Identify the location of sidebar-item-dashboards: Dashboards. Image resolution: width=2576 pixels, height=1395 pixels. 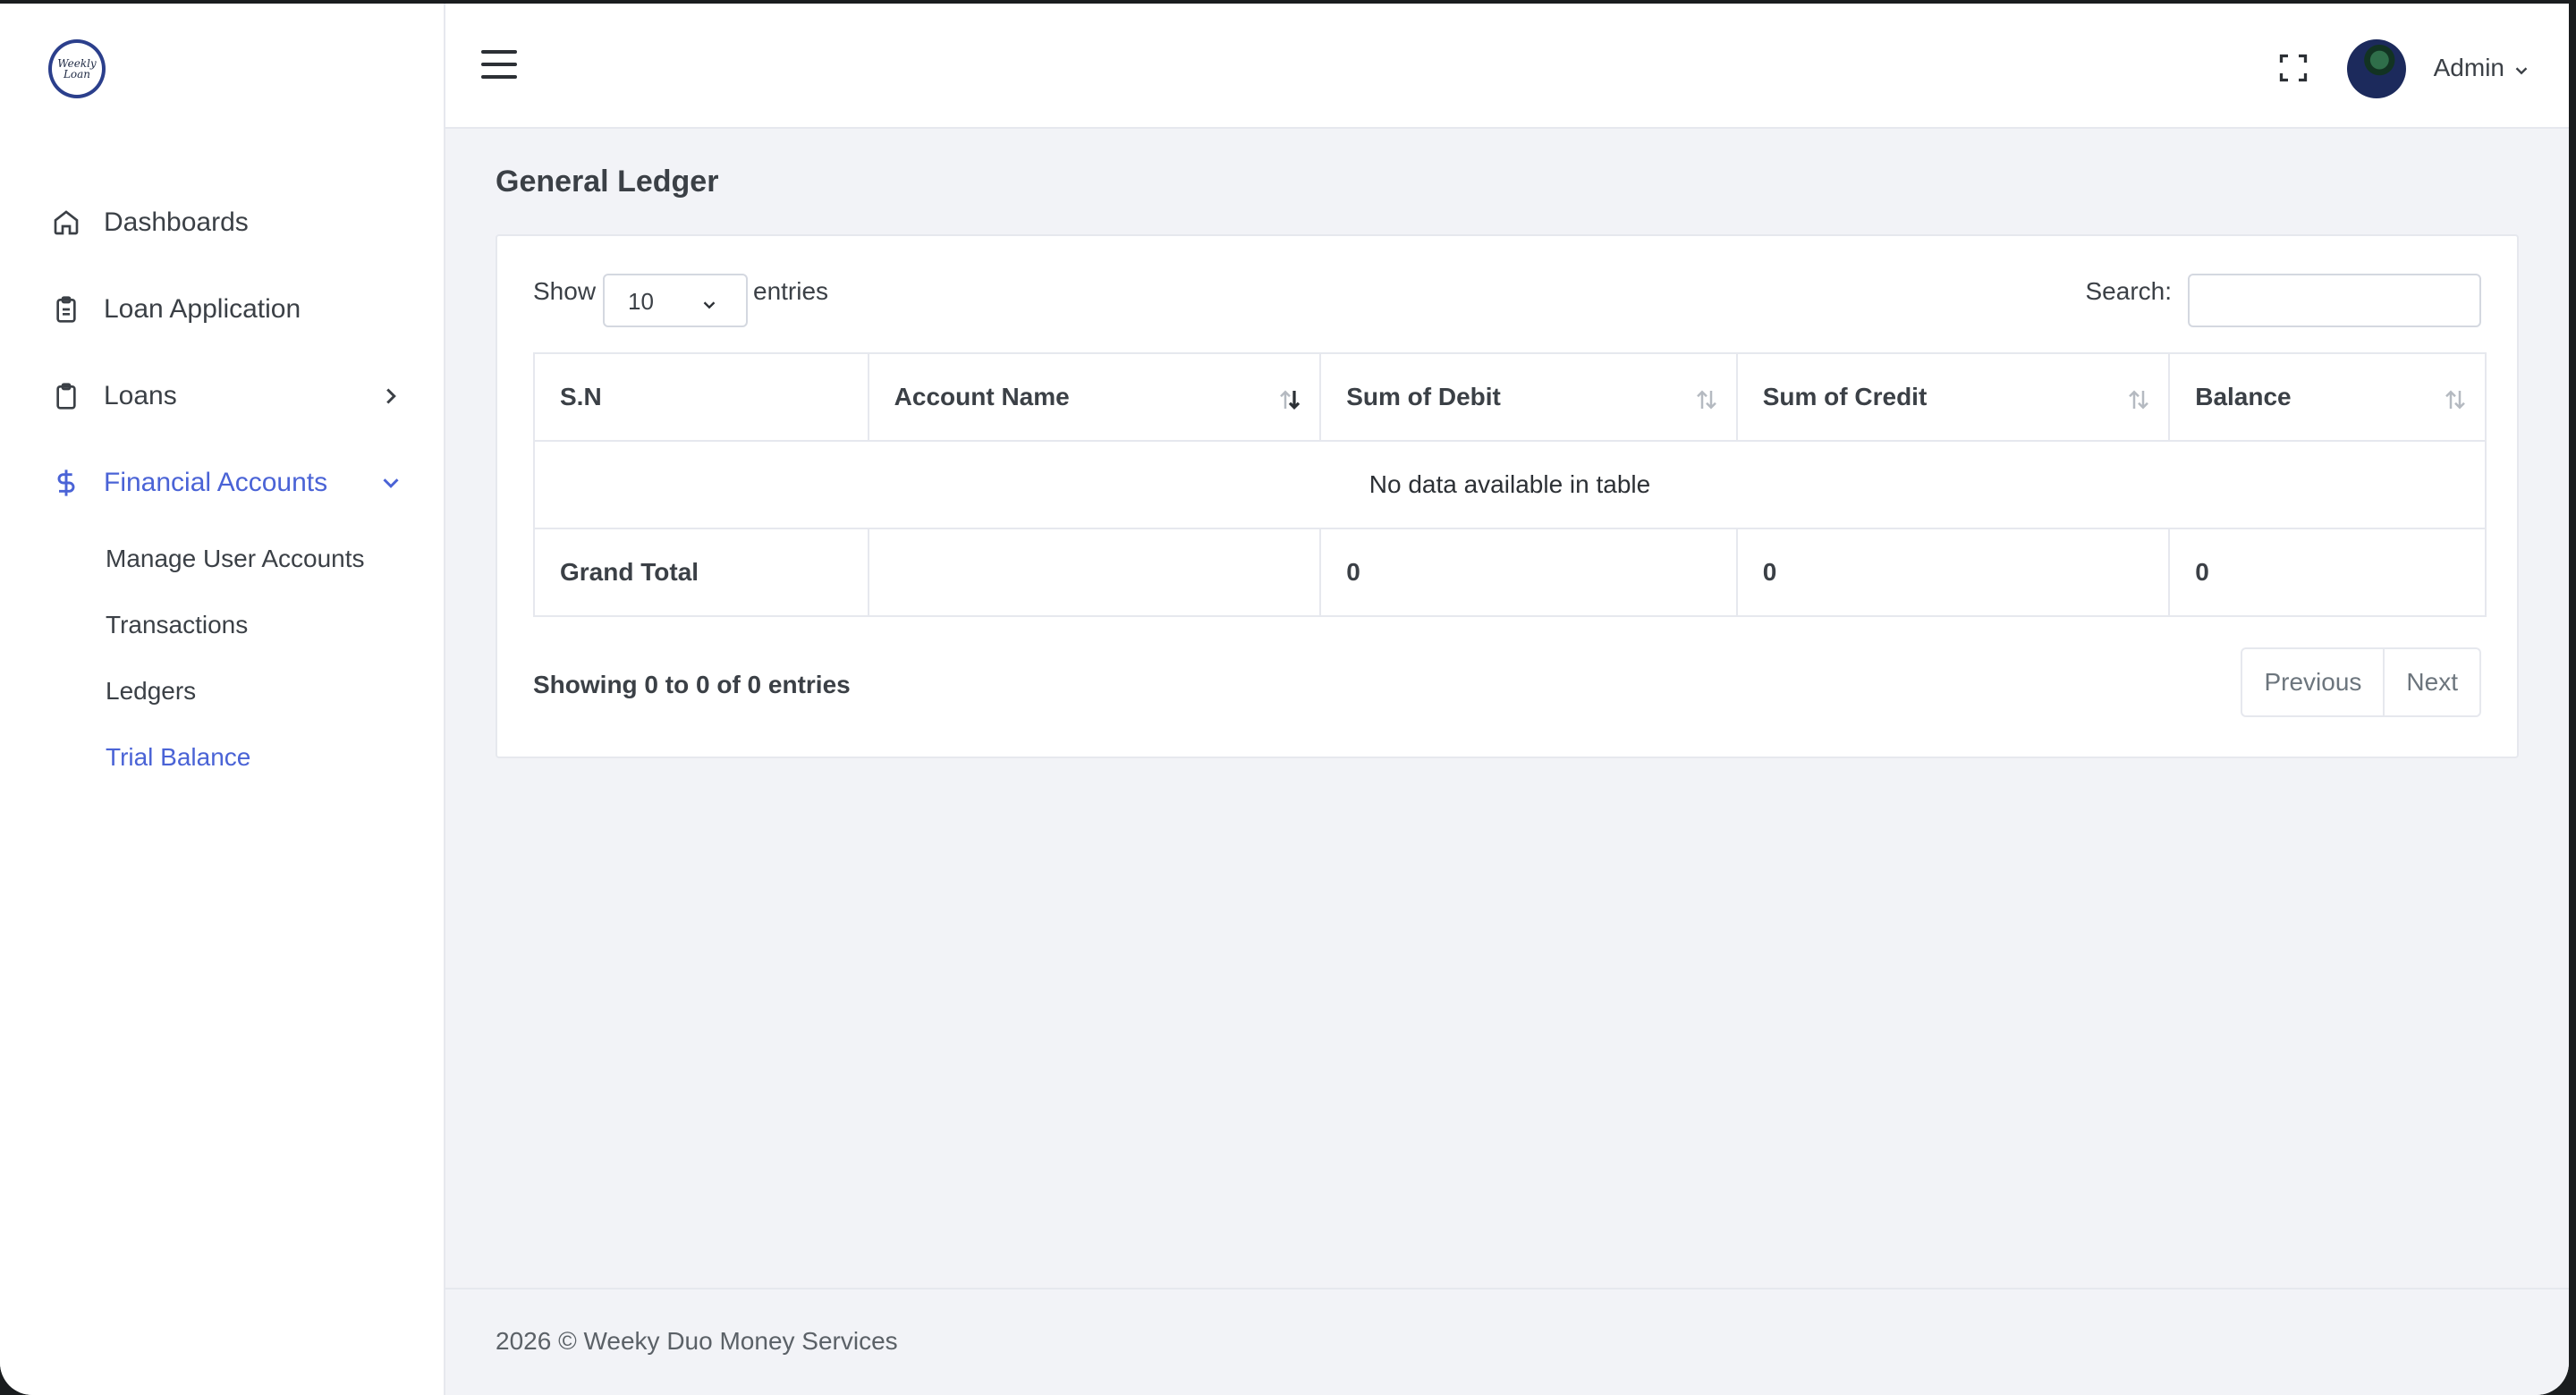
(222, 222).